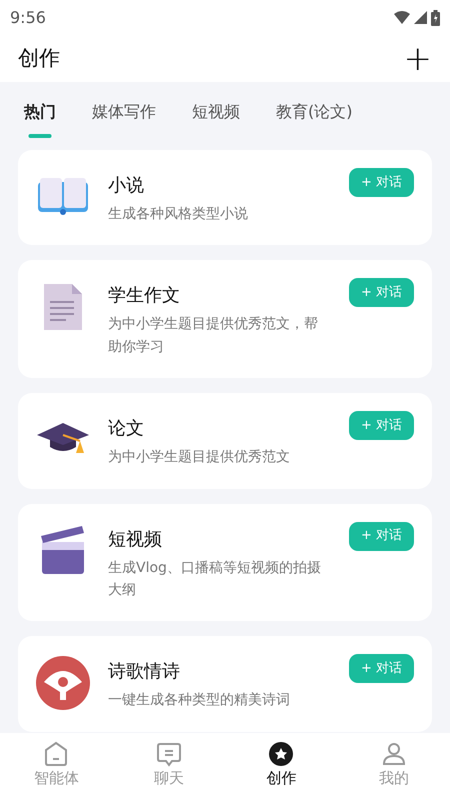 Image resolution: width=450 pixels, height=800 pixels. What do you see at coordinates (402, 17) in the screenshot?
I see `wifi-icon` at bounding box center [402, 17].